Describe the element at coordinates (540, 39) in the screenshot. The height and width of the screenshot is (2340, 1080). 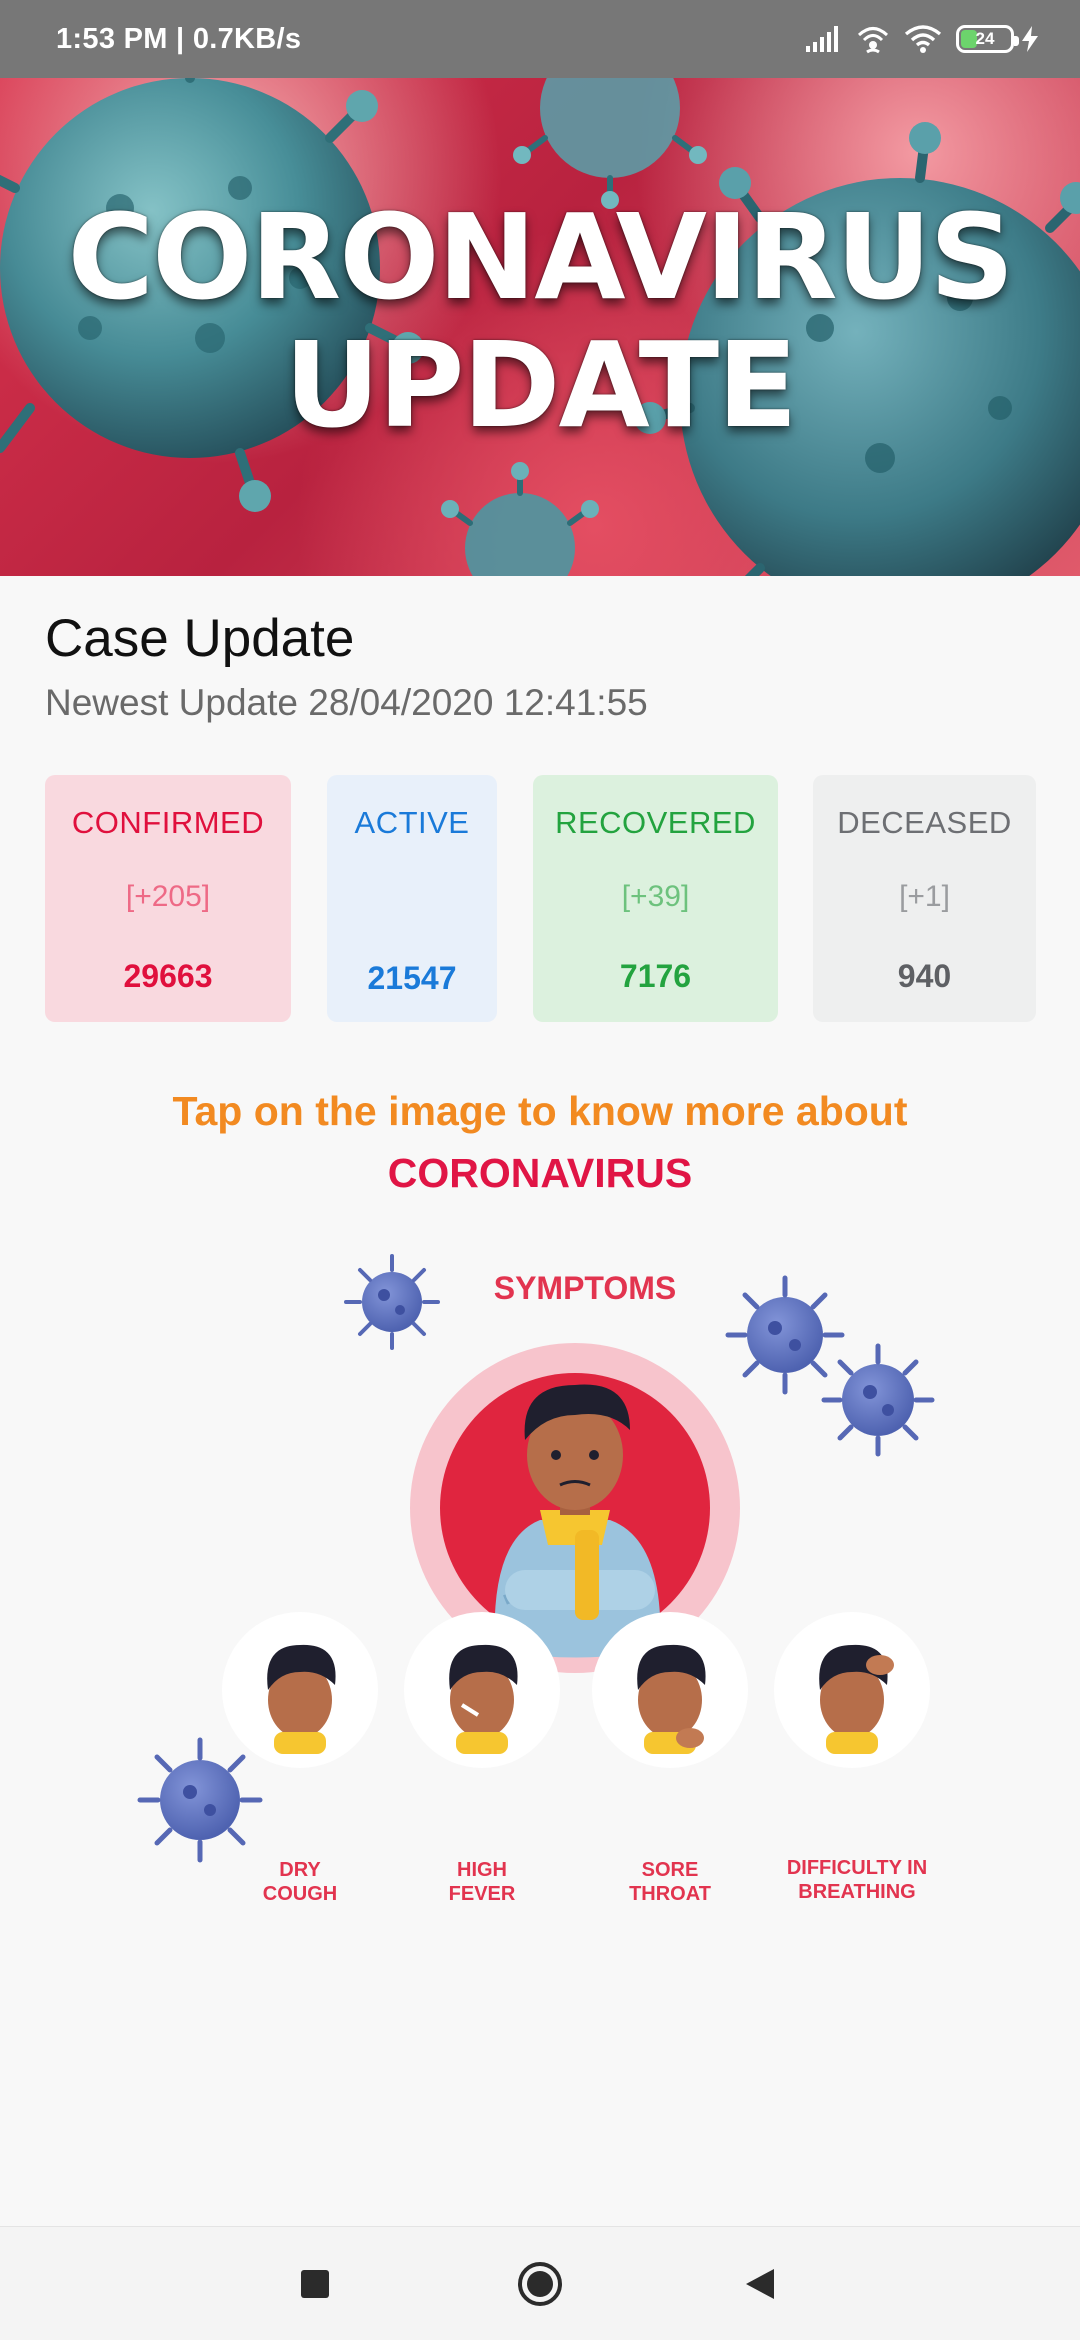
I see `status-bar: 1:53 PM | 0.7KB/s 24` at that location.